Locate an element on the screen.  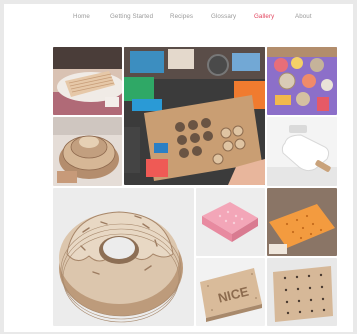
cracker-plank-image is located at coordinates (302, 292).